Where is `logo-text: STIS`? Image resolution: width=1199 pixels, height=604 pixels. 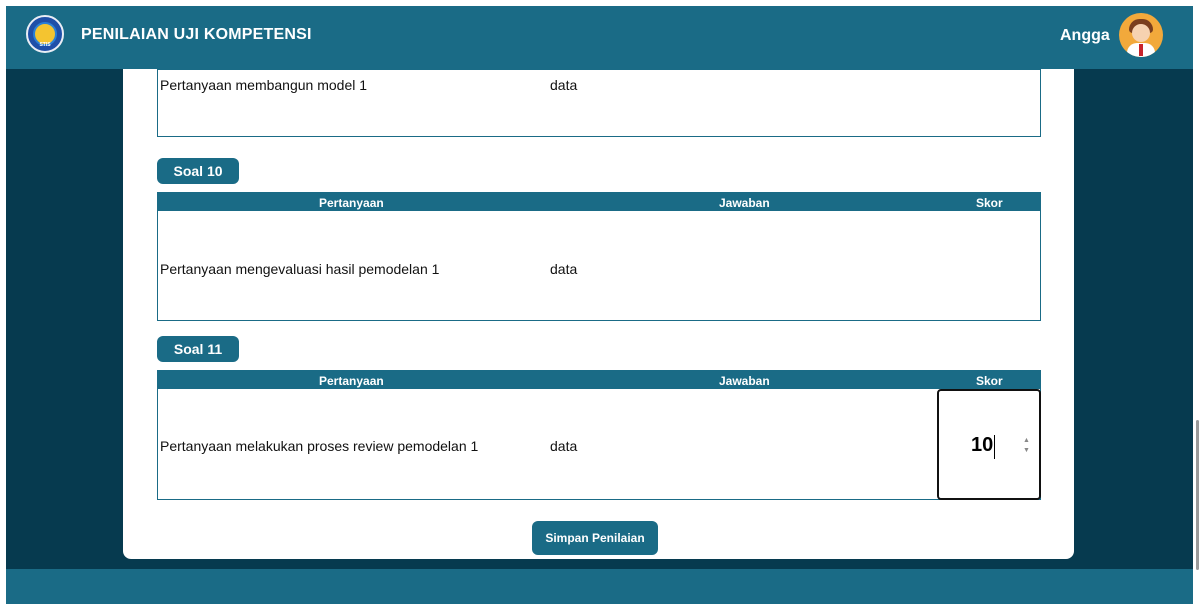 logo-text: STIS is located at coordinates (45, 45).